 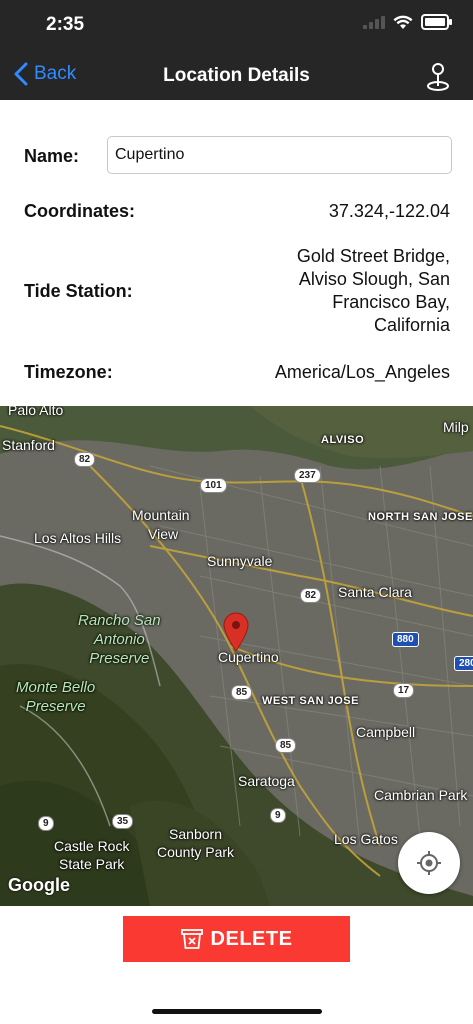 I want to click on google-attribution: Google, so click(x=39, y=885).